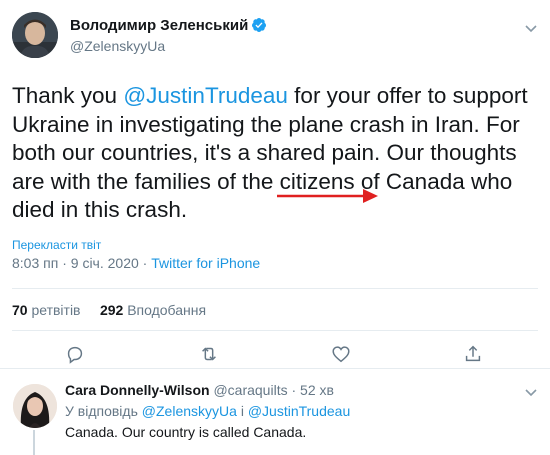  I want to click on author-avatar-image, so click(35, 35).